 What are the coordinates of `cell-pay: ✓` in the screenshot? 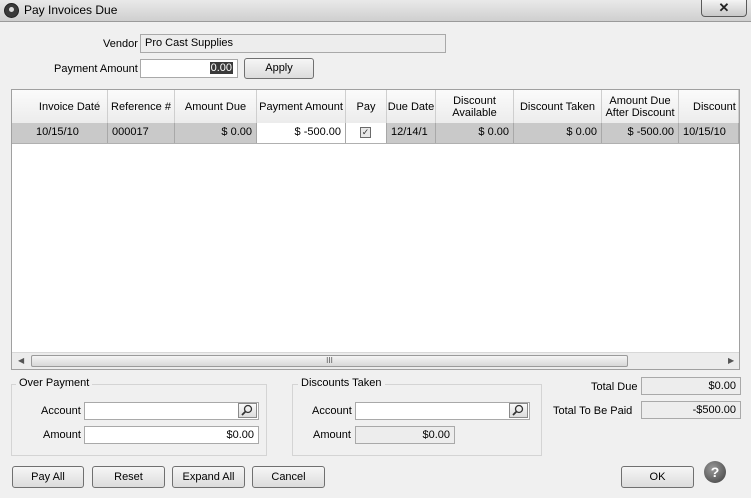 It's located at (366, 133).